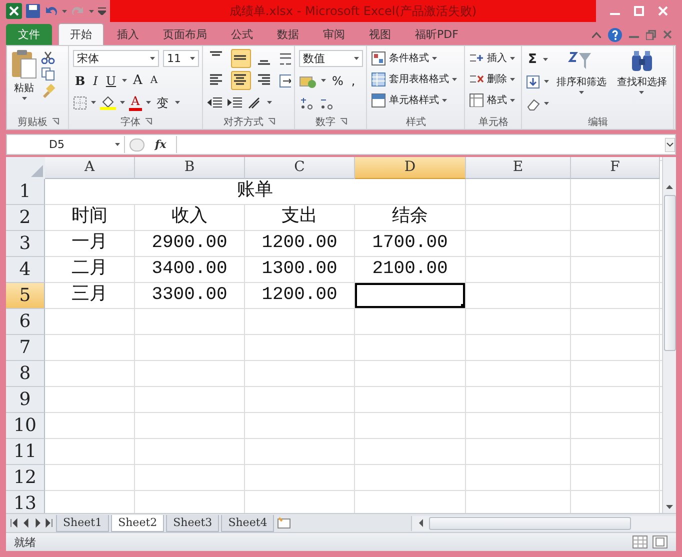 The image size is (682, 557). Describe the element at coordinates (162, 102) in the screenshot. I see `phonetic-button: 变` at that location.